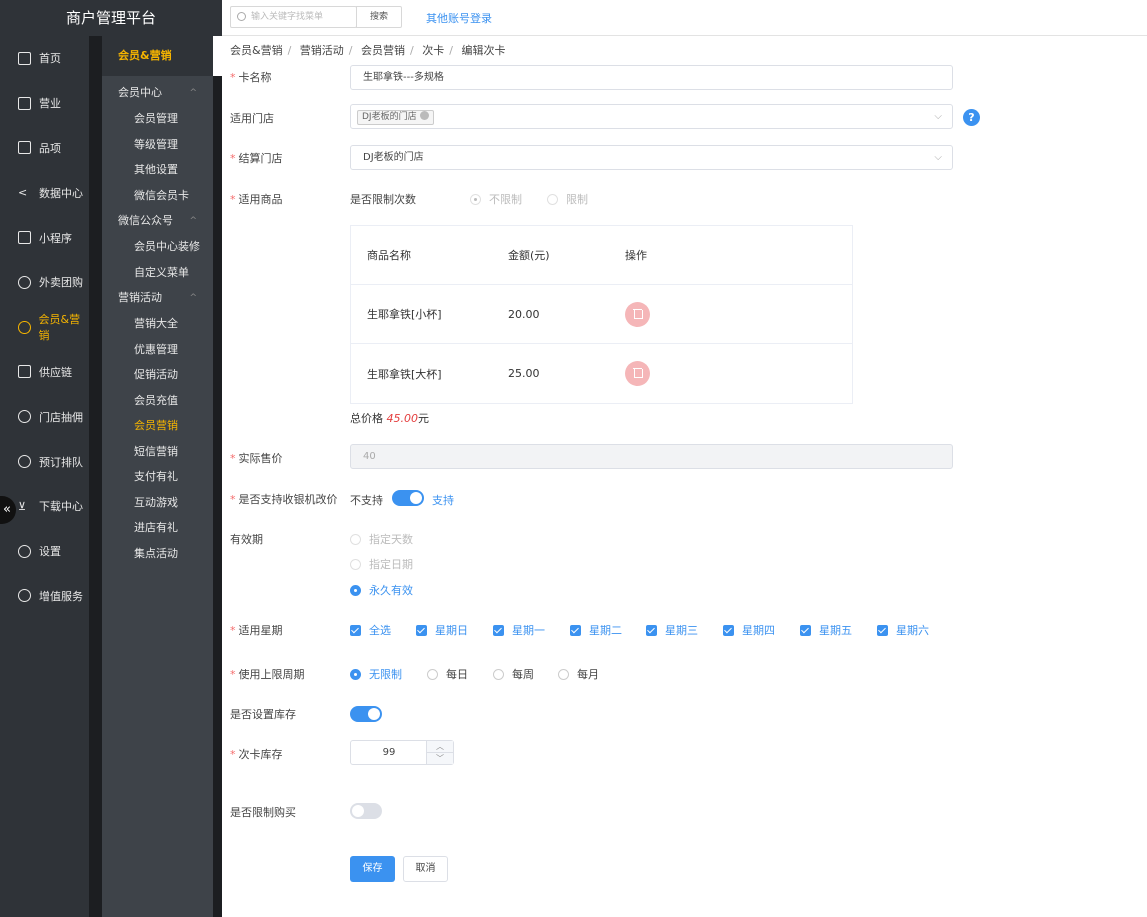 Image resolution: width=1147 pixels, height=917 pixels. What do you see at coordinates (366, 811) in the screenshot?
I see `limit-purchase-switch` at bounding box center [366, 811].